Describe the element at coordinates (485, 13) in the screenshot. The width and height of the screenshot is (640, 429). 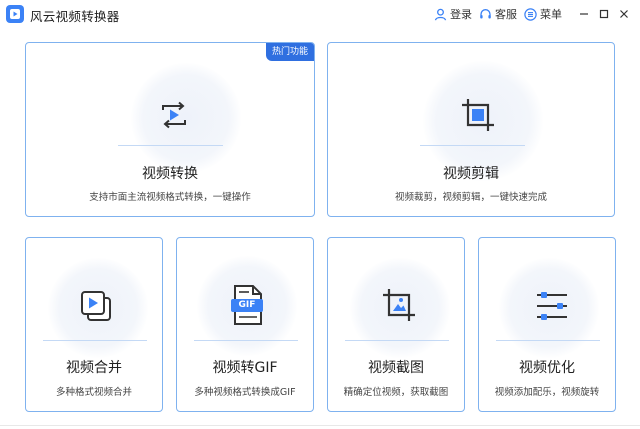
I see `headset-icon` at that location.